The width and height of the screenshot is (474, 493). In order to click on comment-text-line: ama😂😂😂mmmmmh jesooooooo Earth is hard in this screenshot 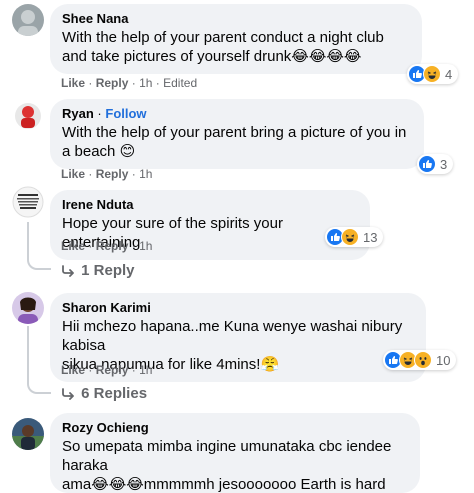, I will do `click(235, 484)`.